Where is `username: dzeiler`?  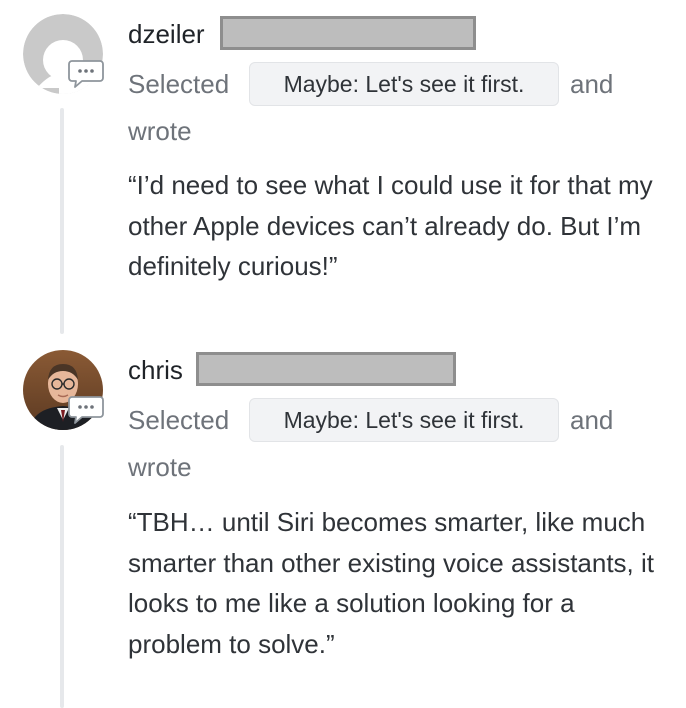 username: dzeiler is located at coordinates (166, 34).